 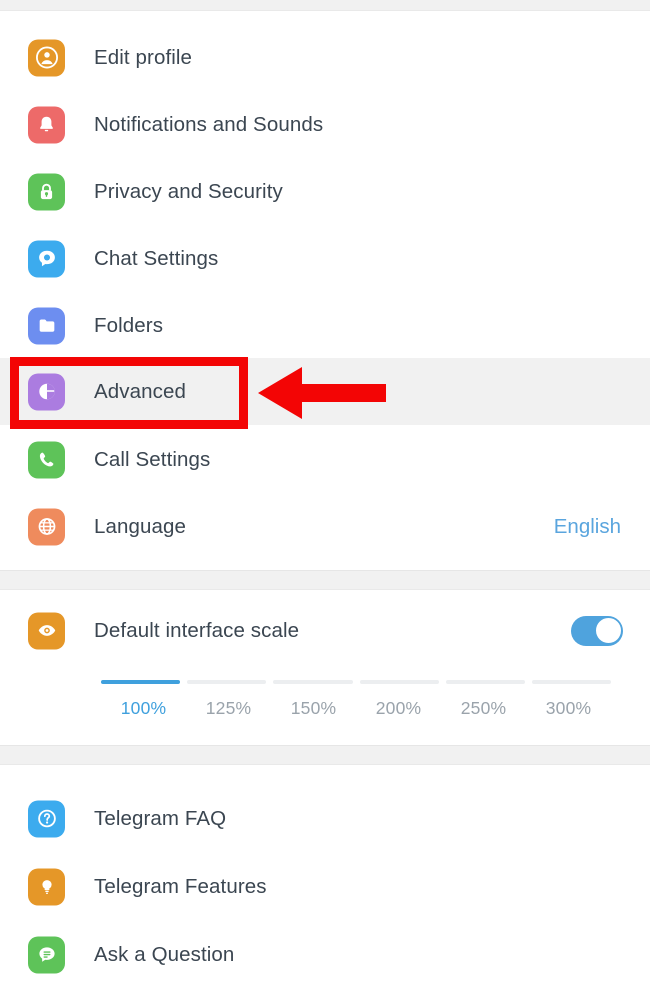 What do you see at coordinates (587, 527) in the screenshot?
I see `language-value: English` at bounding box center [587, 527].